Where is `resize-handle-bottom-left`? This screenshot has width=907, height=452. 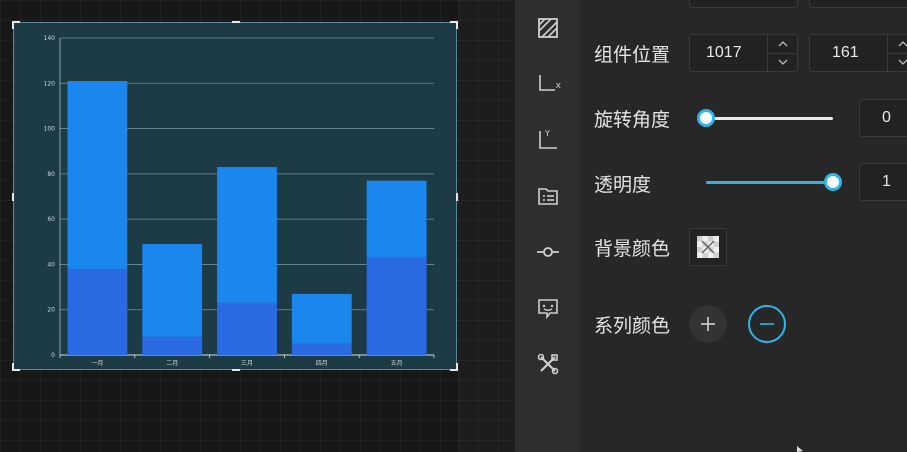
resize-handle-bottom-left is located at coordinates (16, 367).